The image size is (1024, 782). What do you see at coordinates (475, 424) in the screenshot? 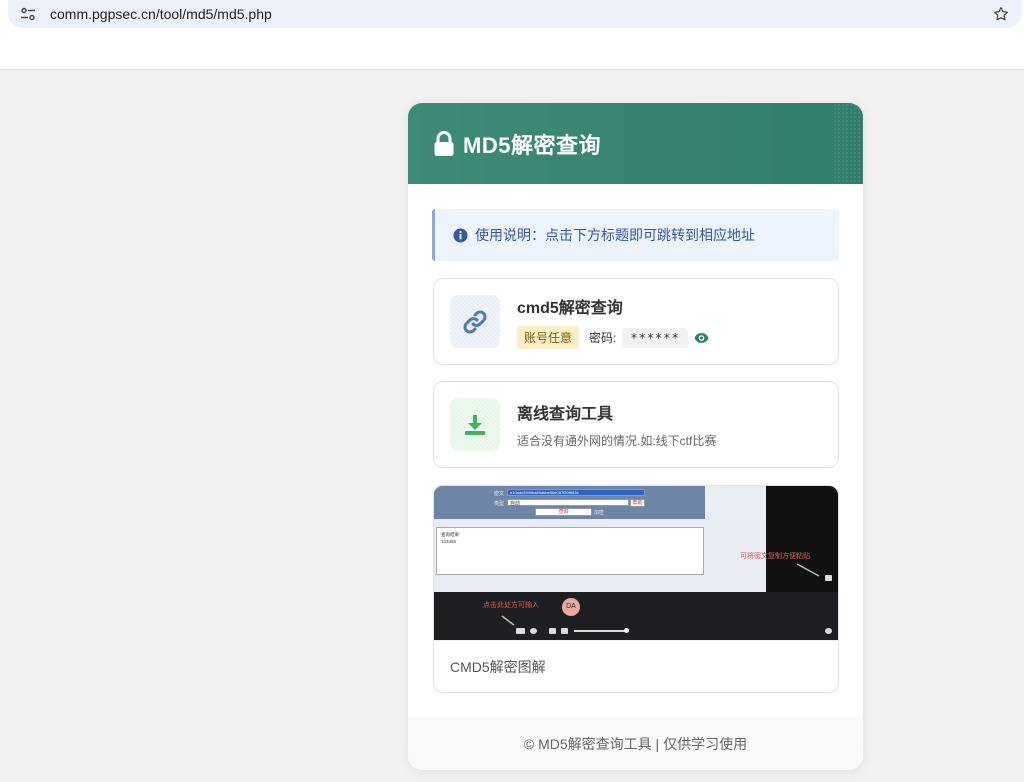
I see `download-icon` at bounding box center [475, 424].